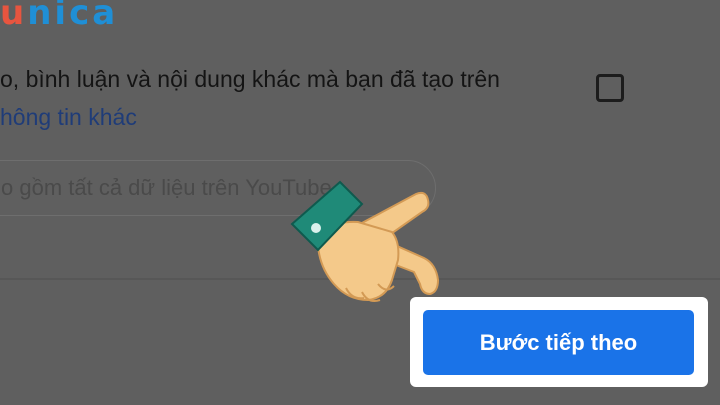 The width and height of the screenshot is (720, 405). What do you see at coordinates (68, 117) in the screenshot?
I see `more-info-link: hông tin khác` at bounding box center [68, 117].